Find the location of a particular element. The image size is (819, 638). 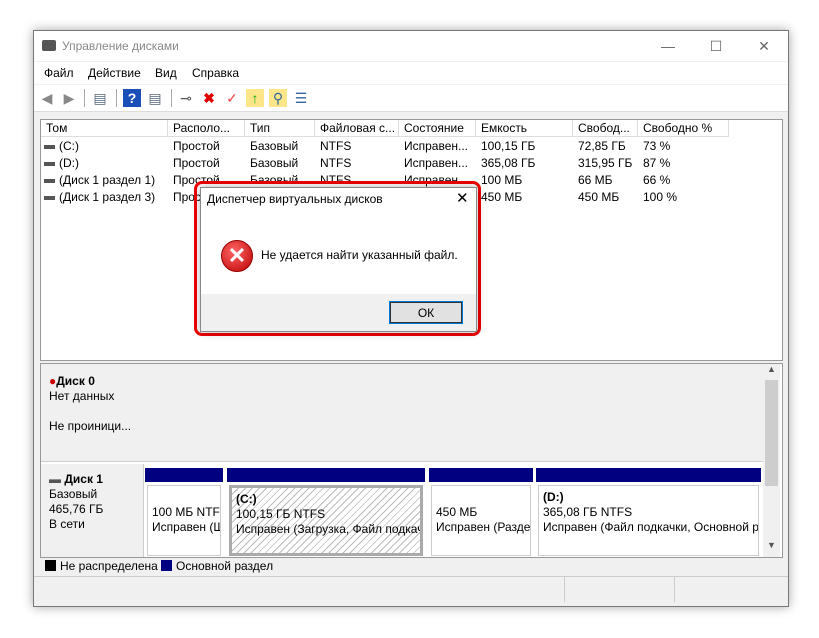

column-header: Том is located at coordinates (104, 128).